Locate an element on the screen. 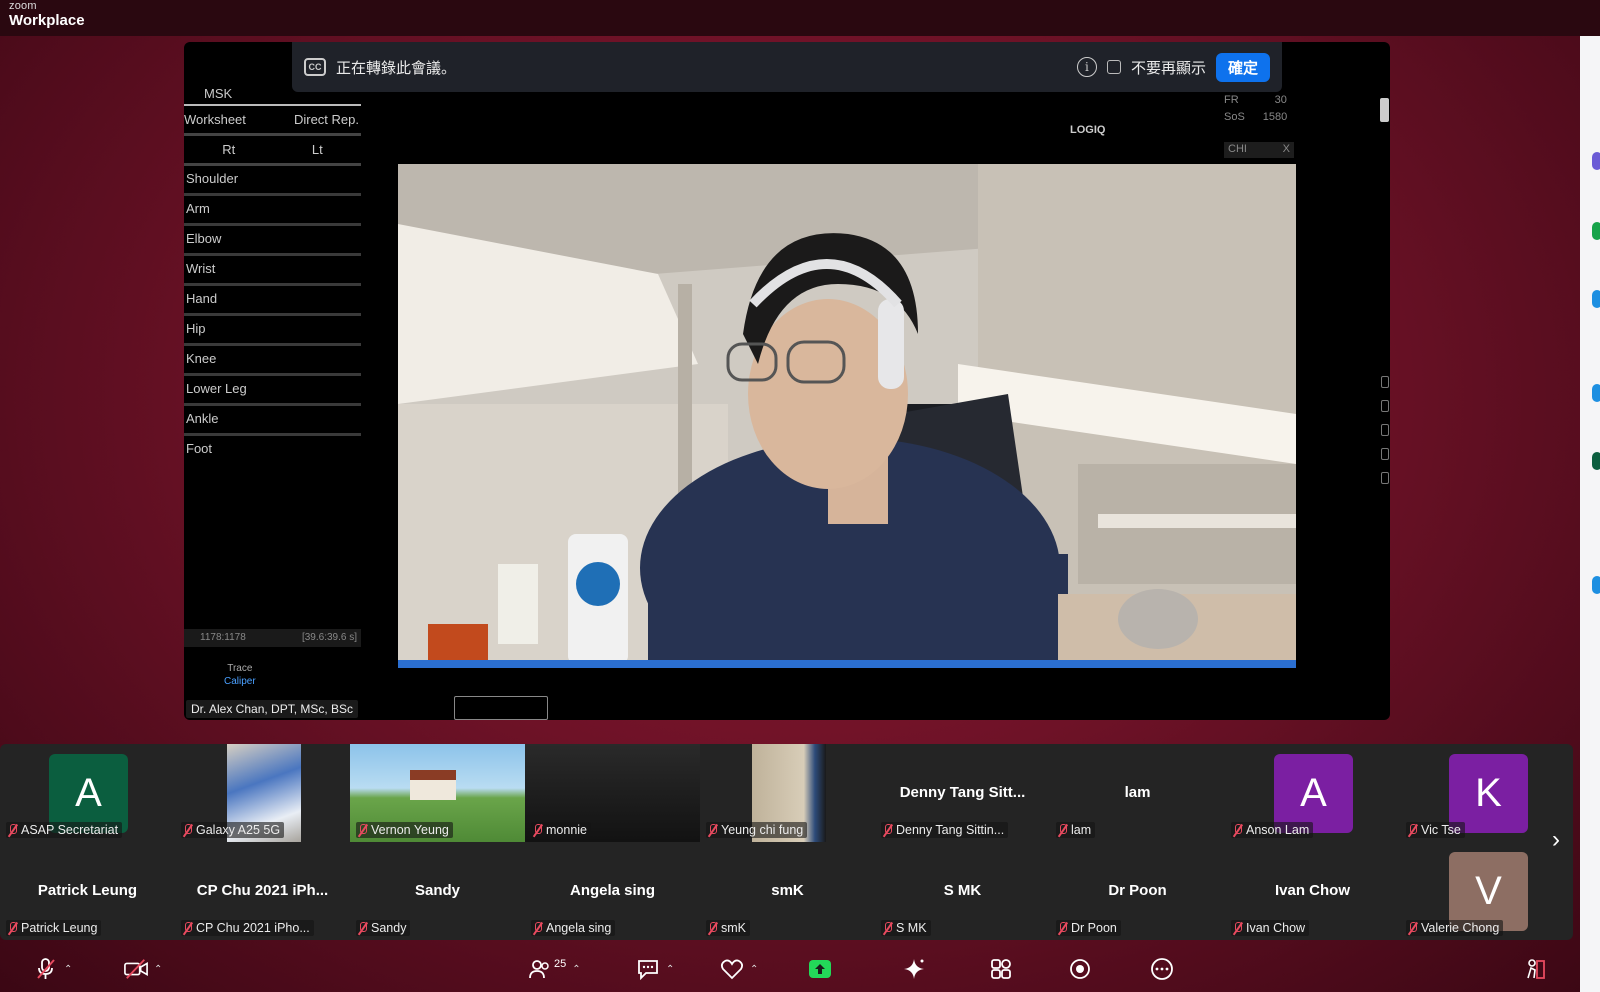  participant-tile: S MK S MK is located at coordinates (962, 891).